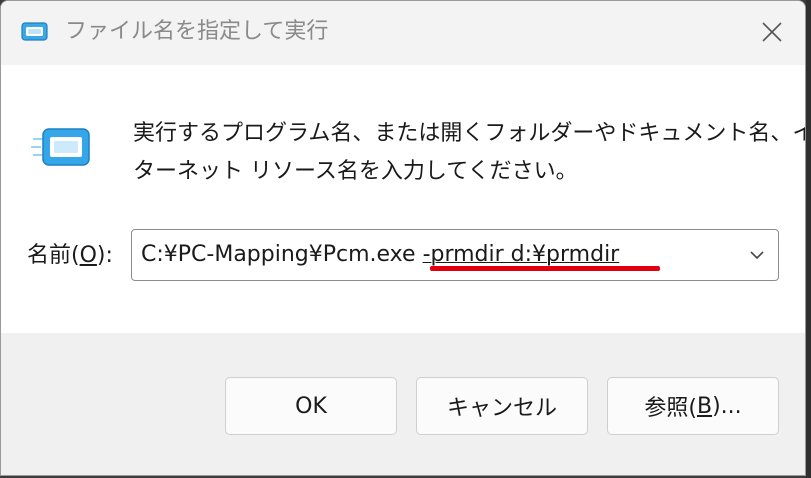 The height and width of the screenshot is (478, 811). Describe the element at coordinates (311, 406) in the screenshot. I see `ok-button: OK` at that location.